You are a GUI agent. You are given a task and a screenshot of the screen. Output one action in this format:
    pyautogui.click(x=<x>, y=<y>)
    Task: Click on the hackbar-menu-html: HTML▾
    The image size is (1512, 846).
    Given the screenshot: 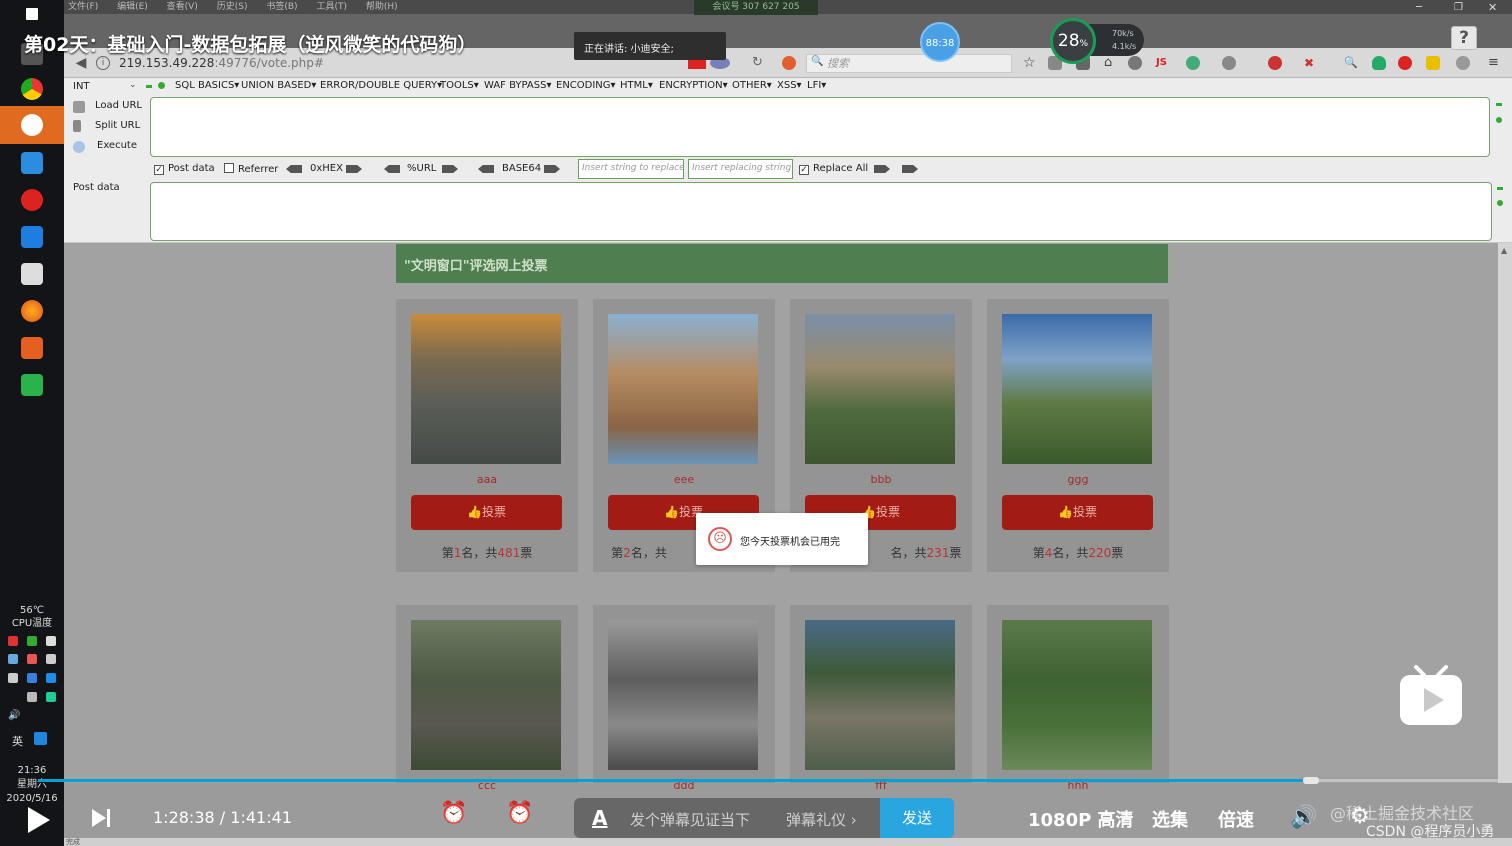 What is the action you would take?
    pyautogui.click(x=636, y=85)
    